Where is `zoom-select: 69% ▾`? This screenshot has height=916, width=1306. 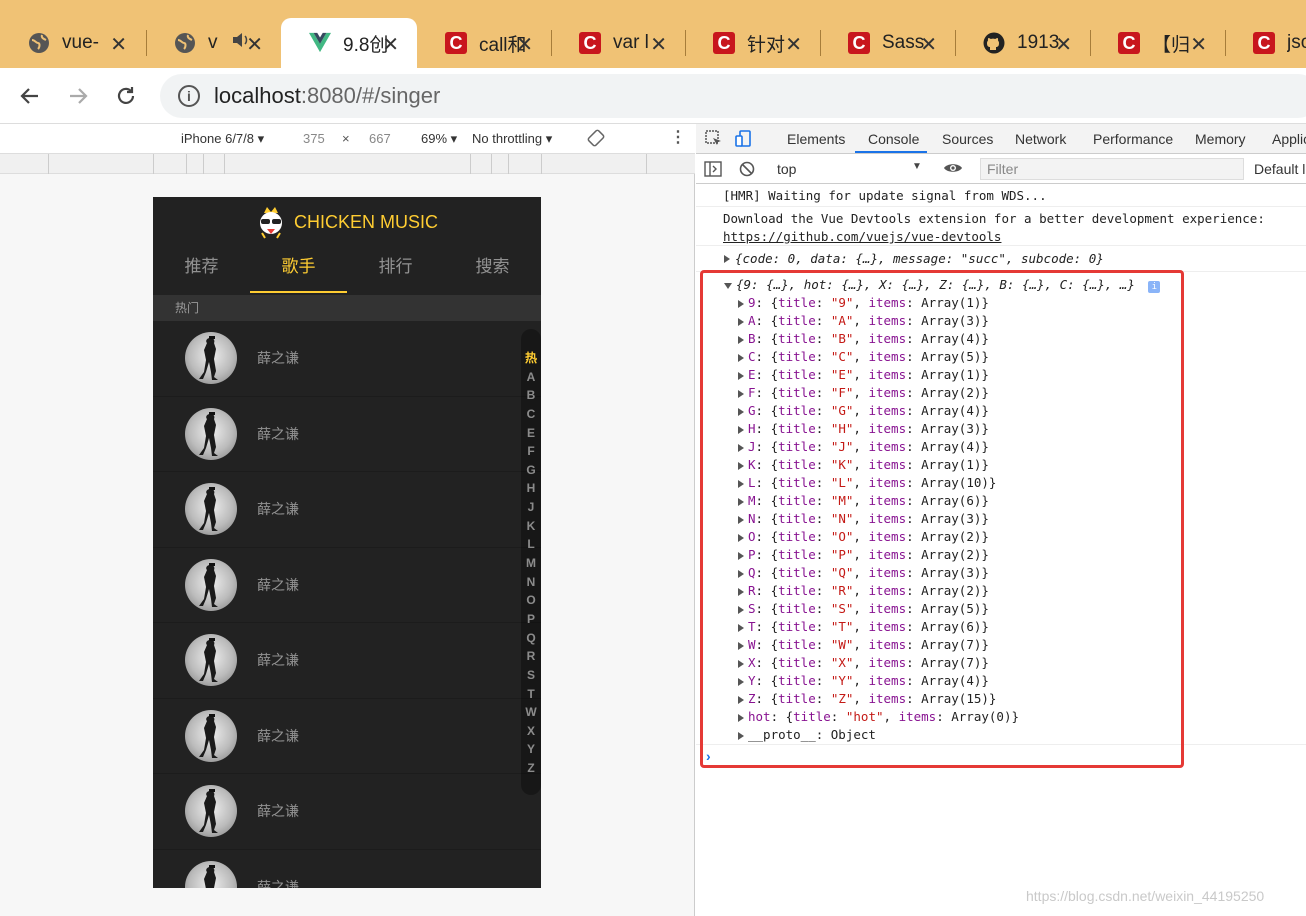
zoom-select: 69% ▾ is located at coordinates (439, 139).